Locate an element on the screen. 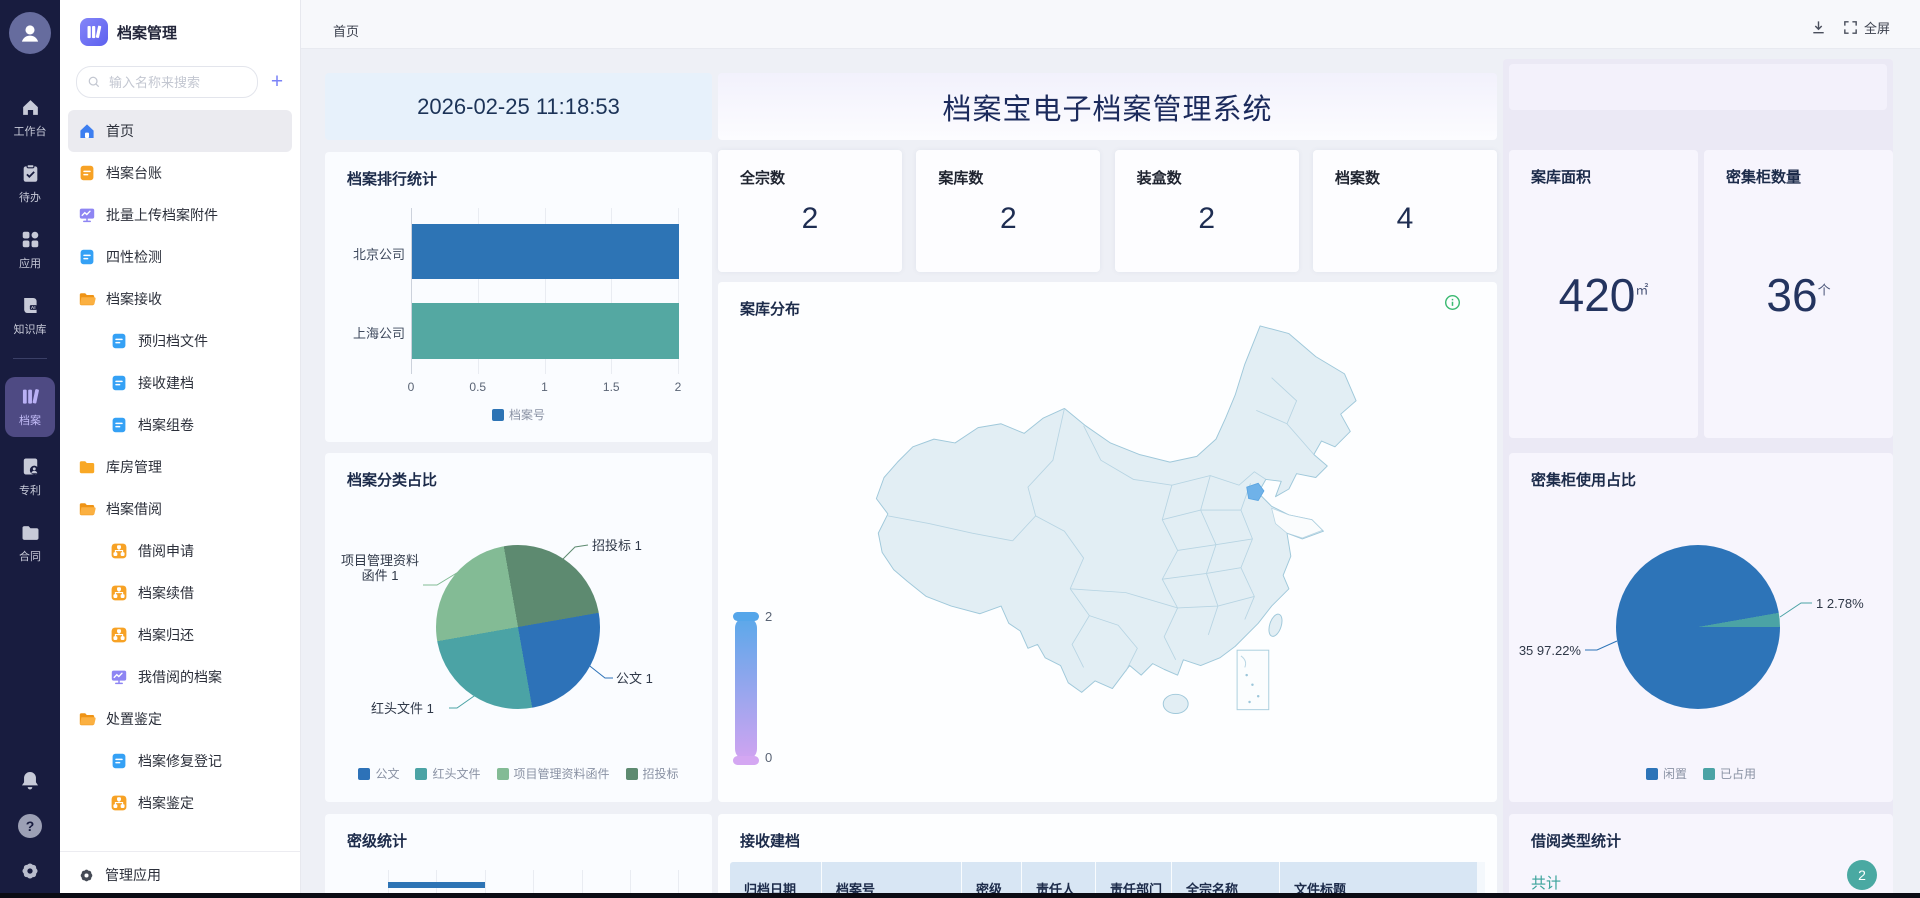  panel-title: 档案分类占比 is located at coordinates (392, 480).